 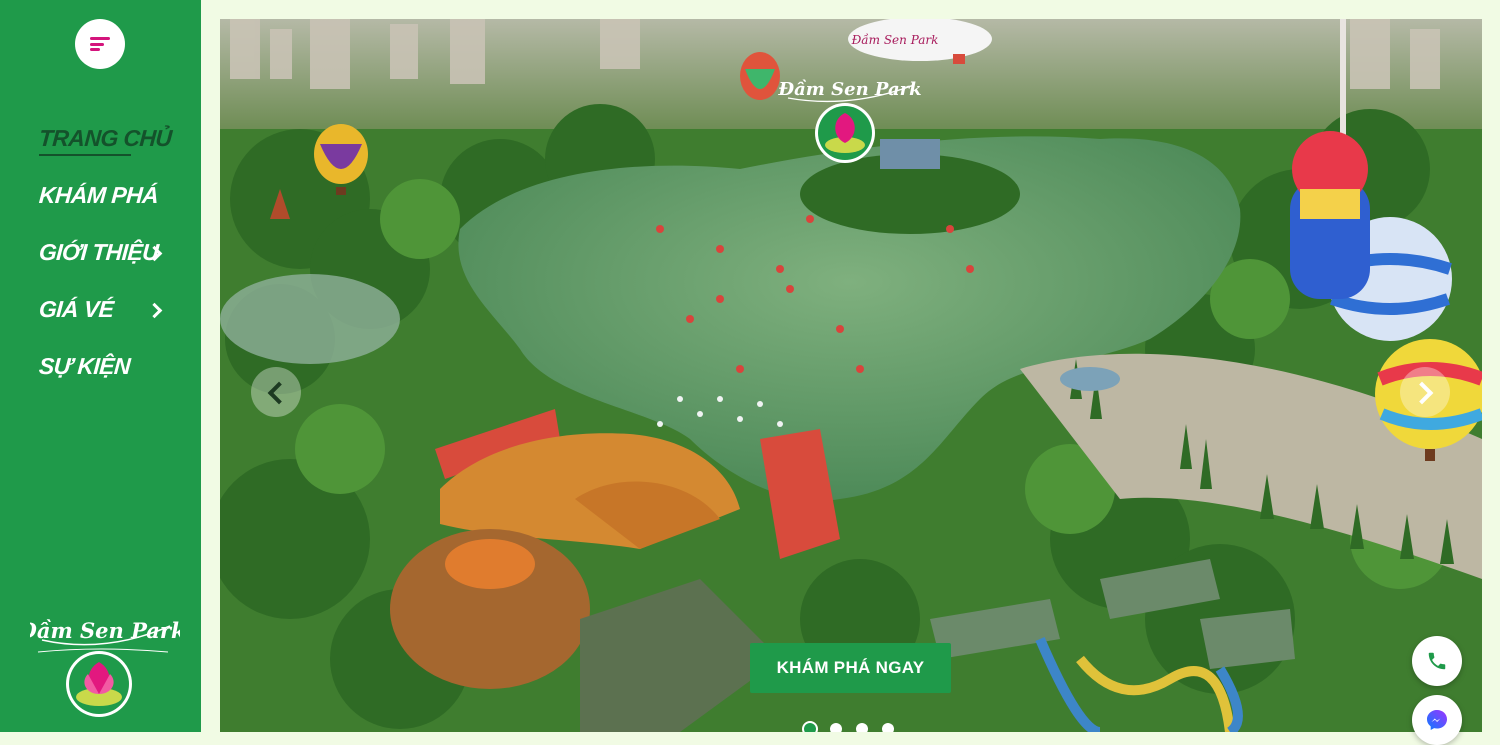 I want to click on carousel-next-button, so click(x=1425, y=392).